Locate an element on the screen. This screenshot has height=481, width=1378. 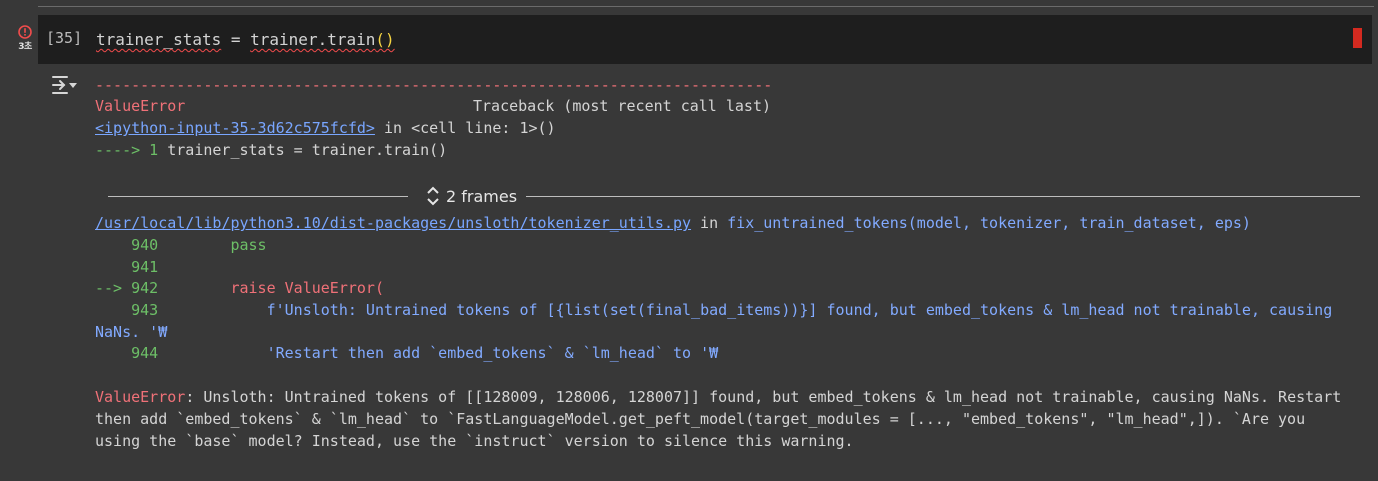
source-line: 941 is located at coordinates (131, 267).